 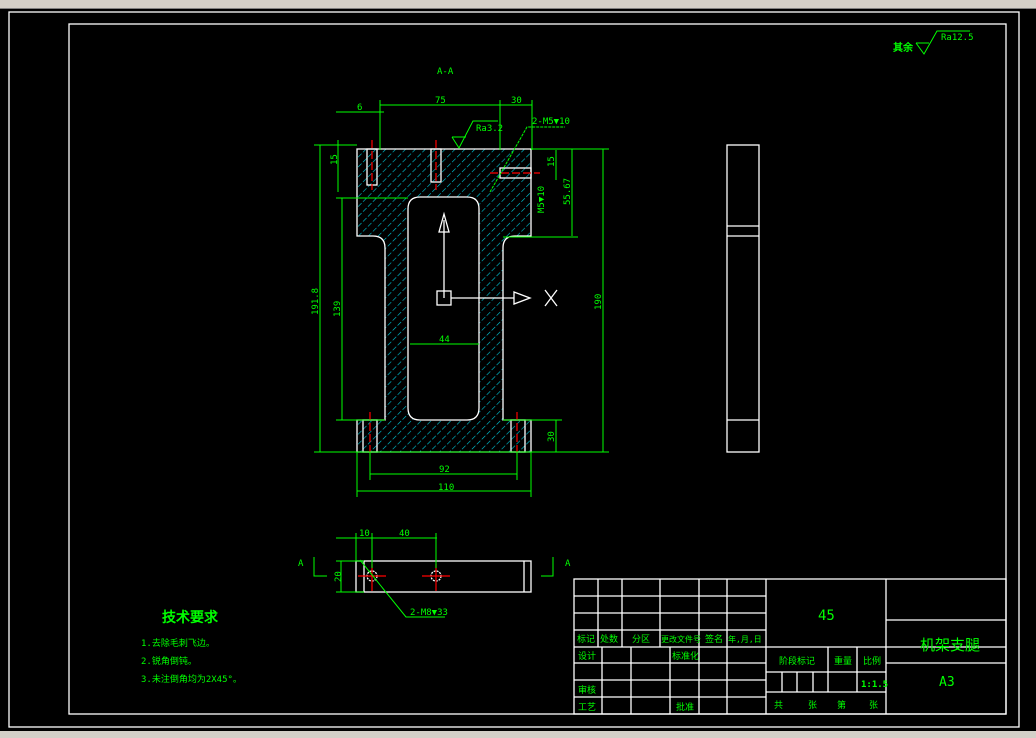 I want to click on title_block-part_name: 机架支腿, so click(x=950, y=645).